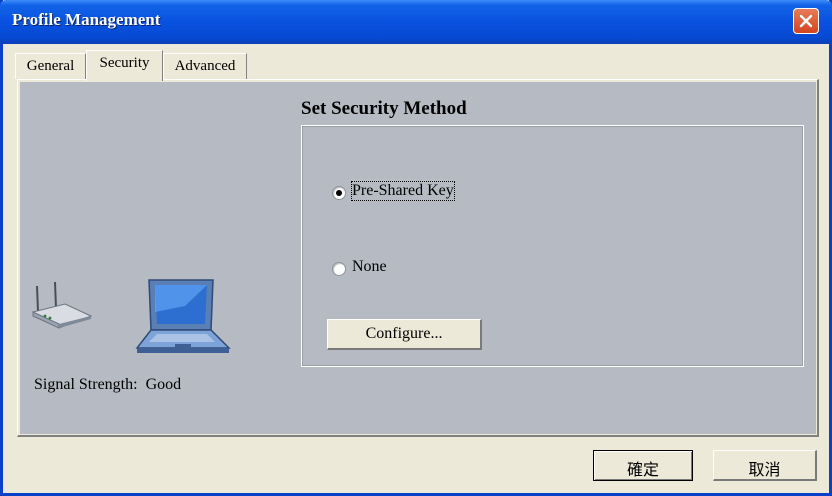  I want to click on close-button, so click(806, 21).